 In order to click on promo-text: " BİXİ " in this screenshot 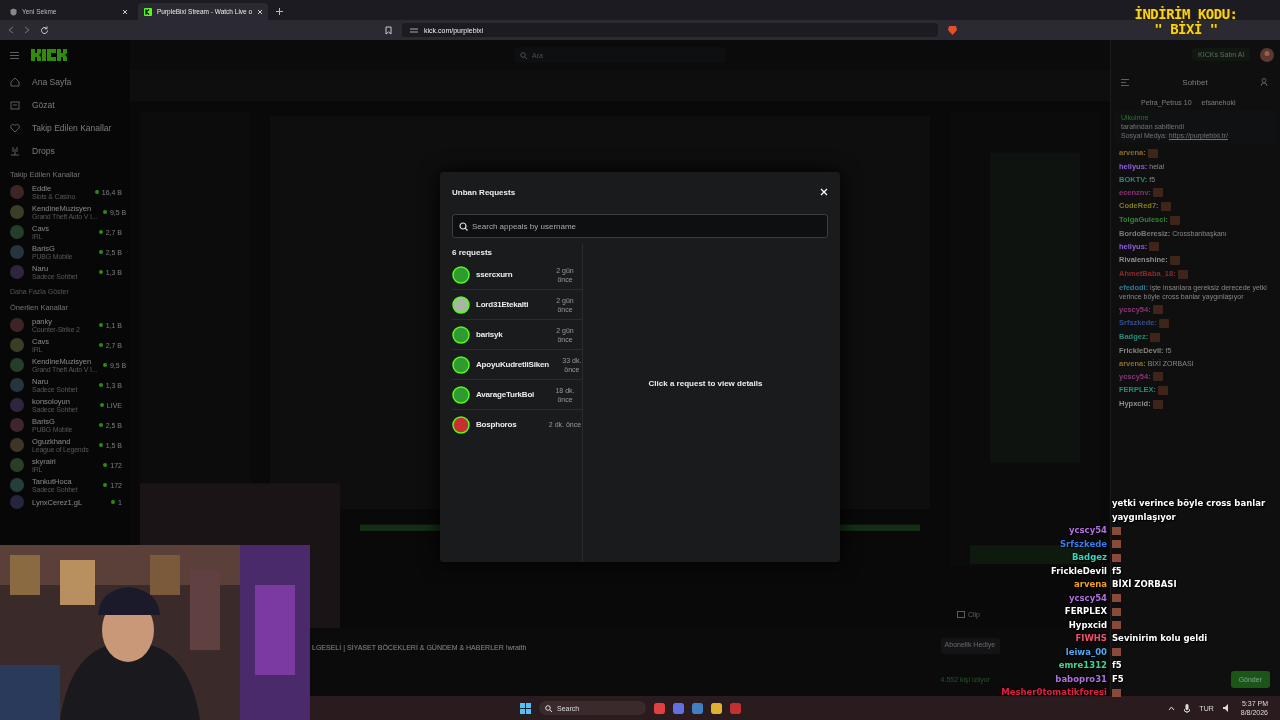, I will do `click(1186, 29)`.